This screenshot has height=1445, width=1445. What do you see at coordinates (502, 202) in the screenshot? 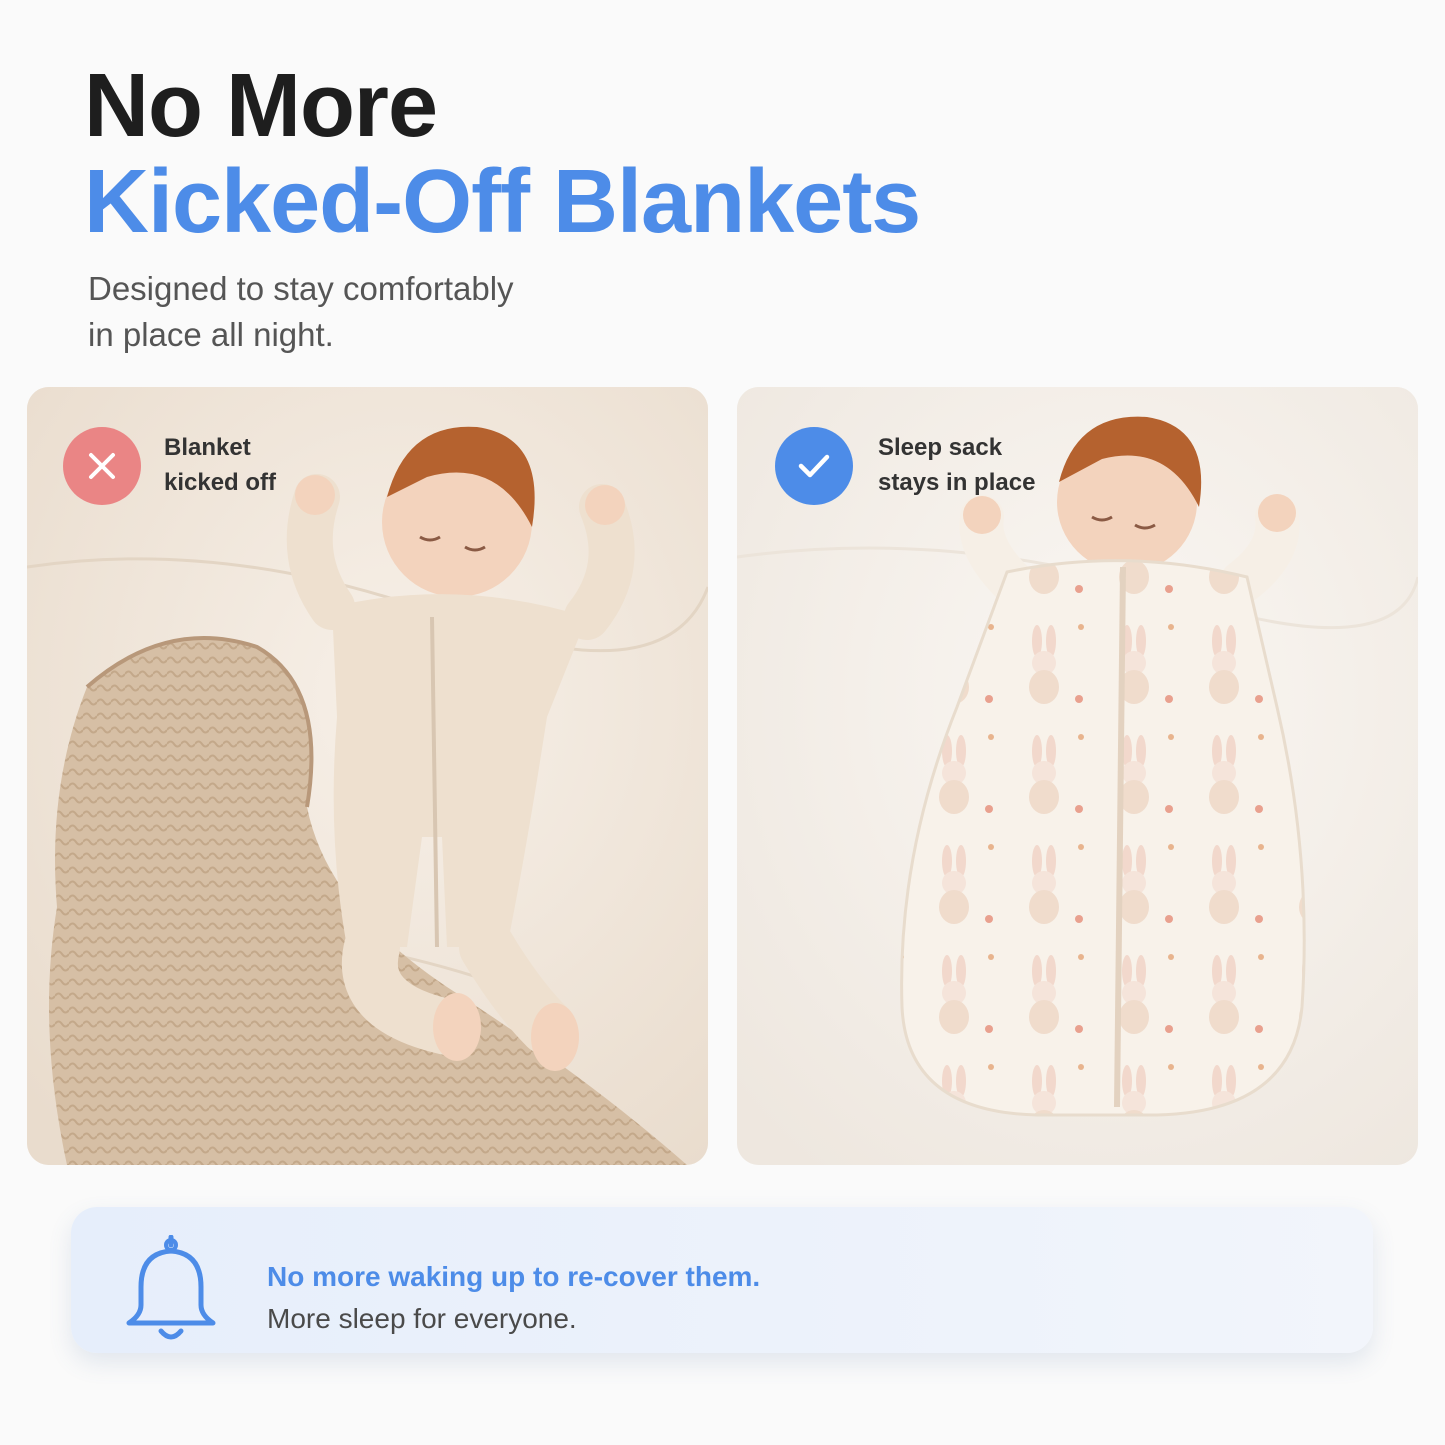
I see `headline-line-2: Kicked-Off Blankets` at bounding box center [502, 202].